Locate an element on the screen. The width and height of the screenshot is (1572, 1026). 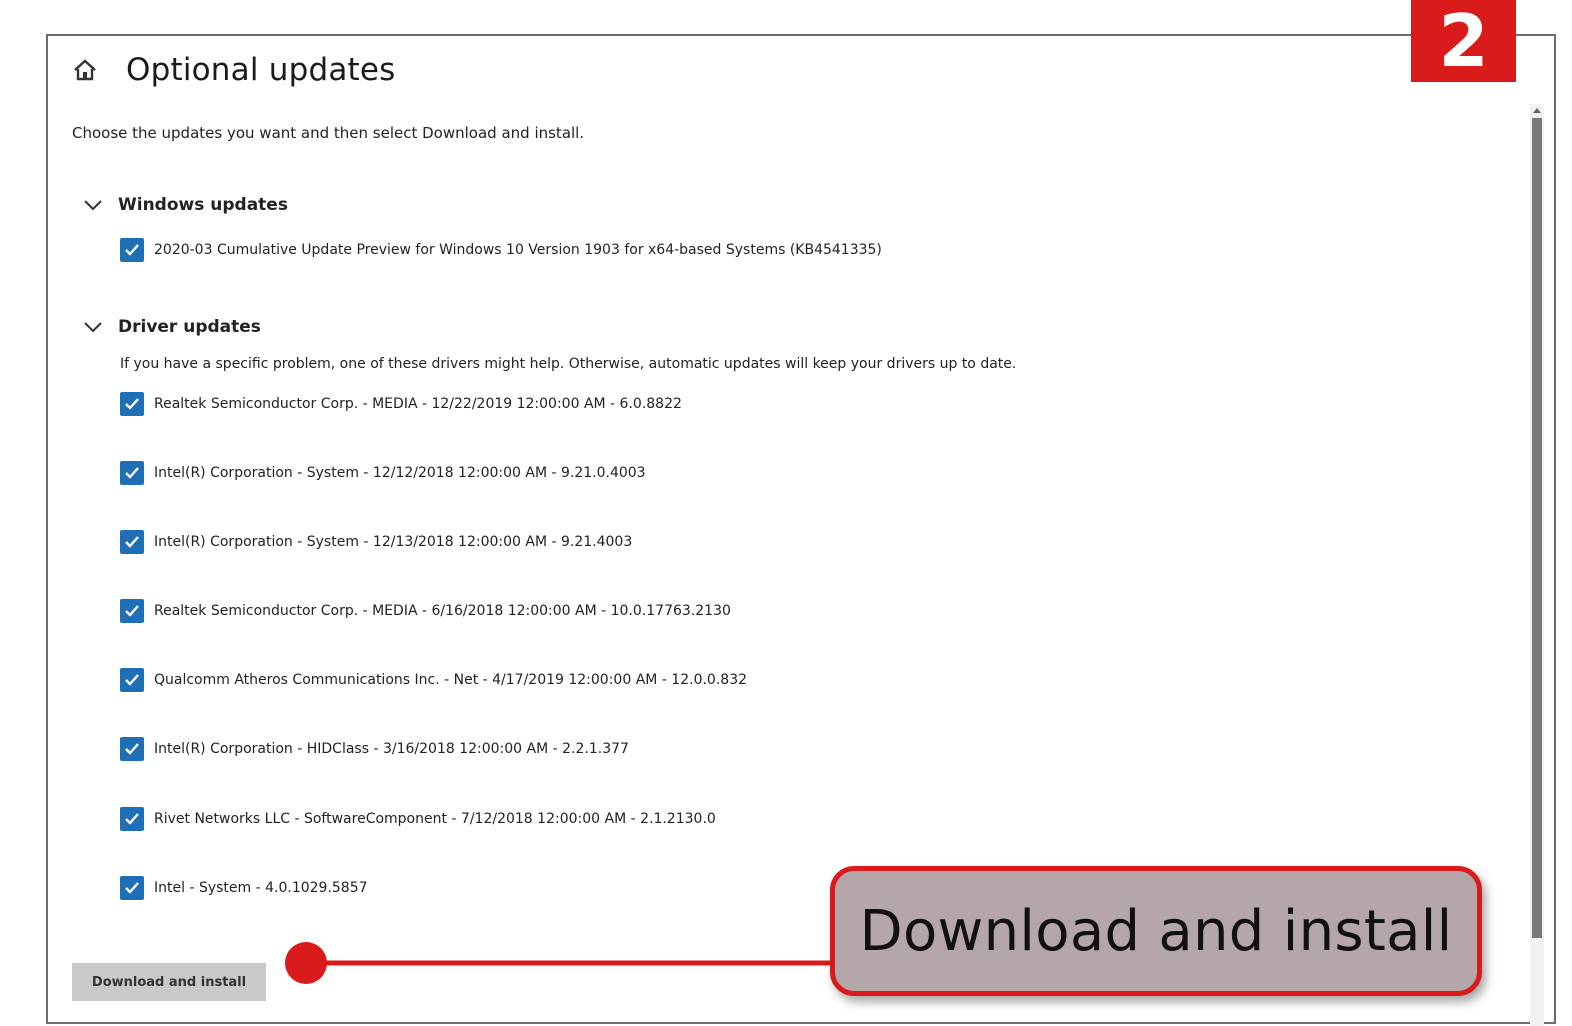
home-icon is located at coordinates (85, 70).